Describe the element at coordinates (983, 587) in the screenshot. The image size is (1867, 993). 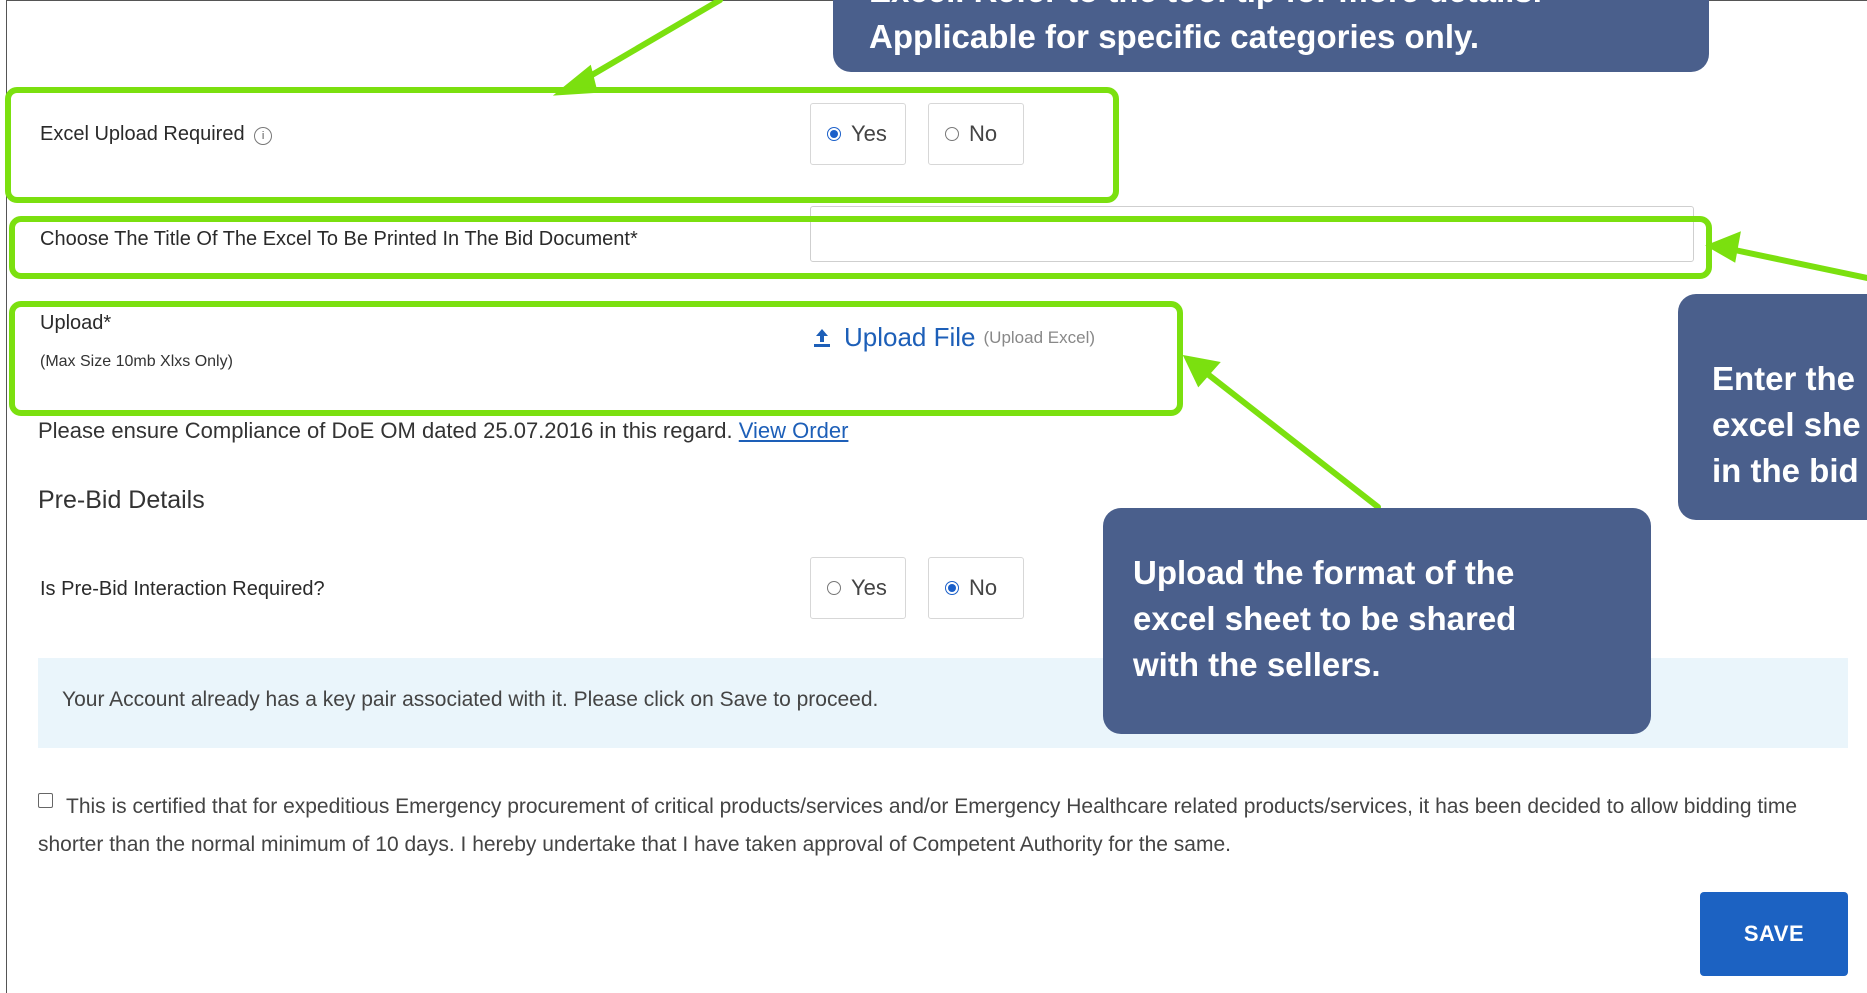
I see `radio-label: No` at that location.